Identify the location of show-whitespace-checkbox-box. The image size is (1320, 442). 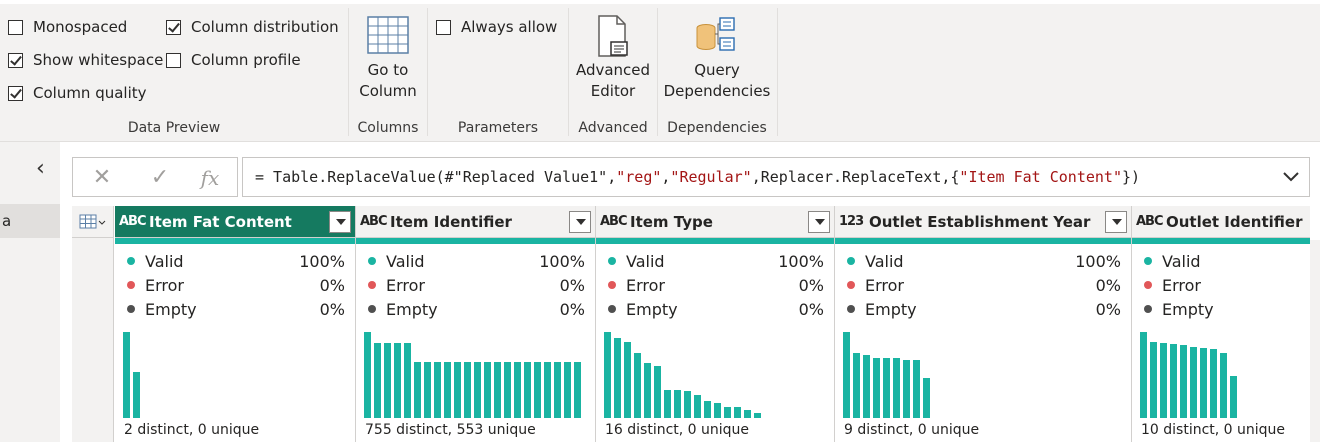
(15, 60).